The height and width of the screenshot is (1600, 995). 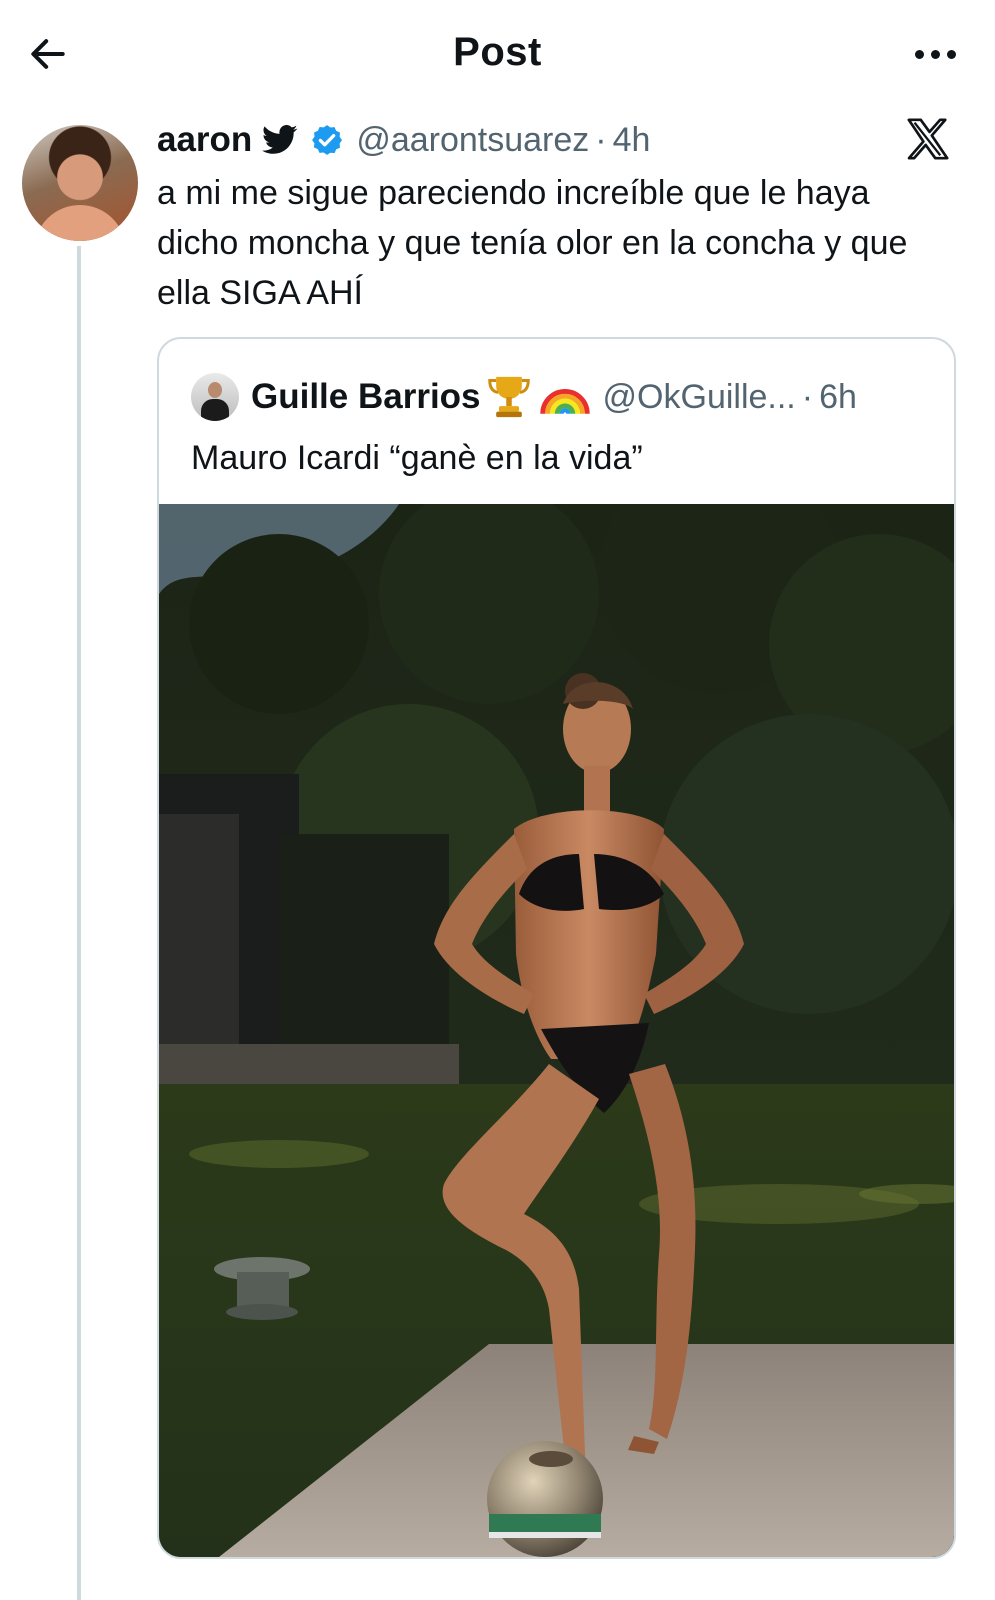 I want to click on verified-icon, so click(x=327, y=140).